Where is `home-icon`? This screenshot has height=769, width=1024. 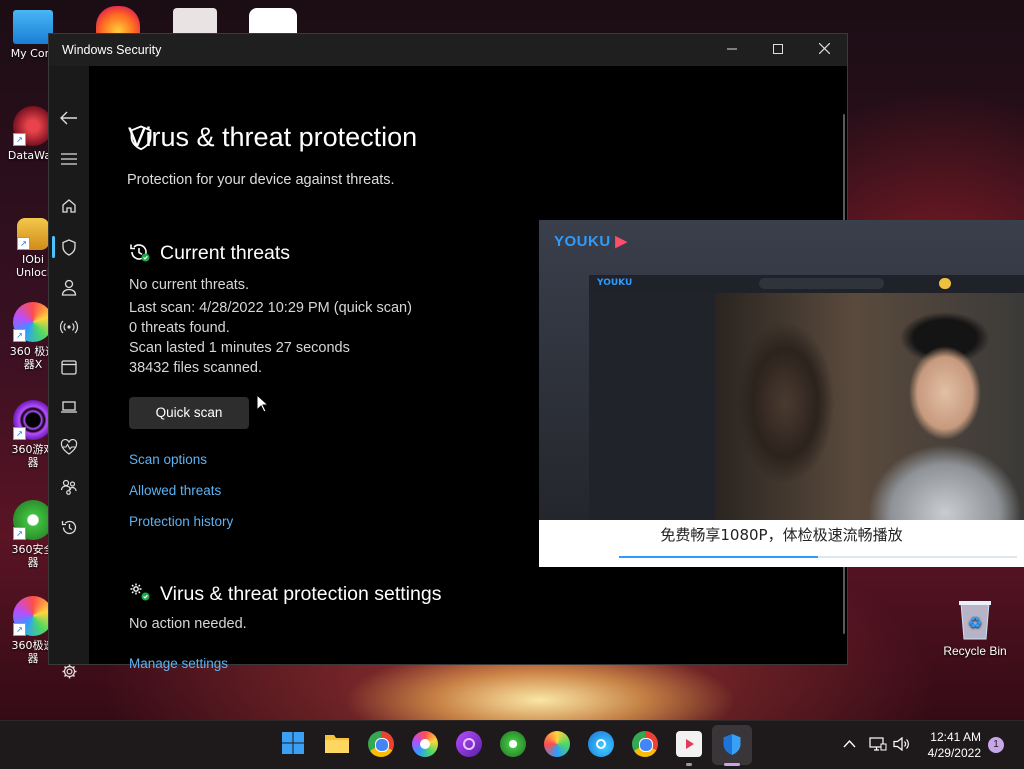 home-icon is located at coordinates (69, 206).